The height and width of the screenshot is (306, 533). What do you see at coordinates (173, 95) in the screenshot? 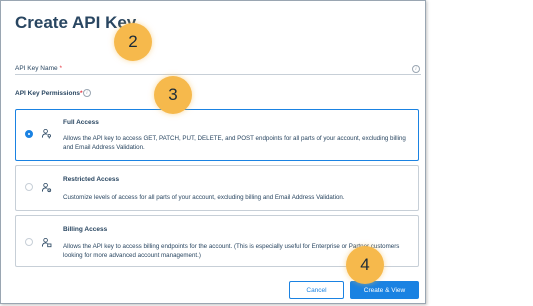
I see `step-badge-3: 3` at bounding box center [173, 95].